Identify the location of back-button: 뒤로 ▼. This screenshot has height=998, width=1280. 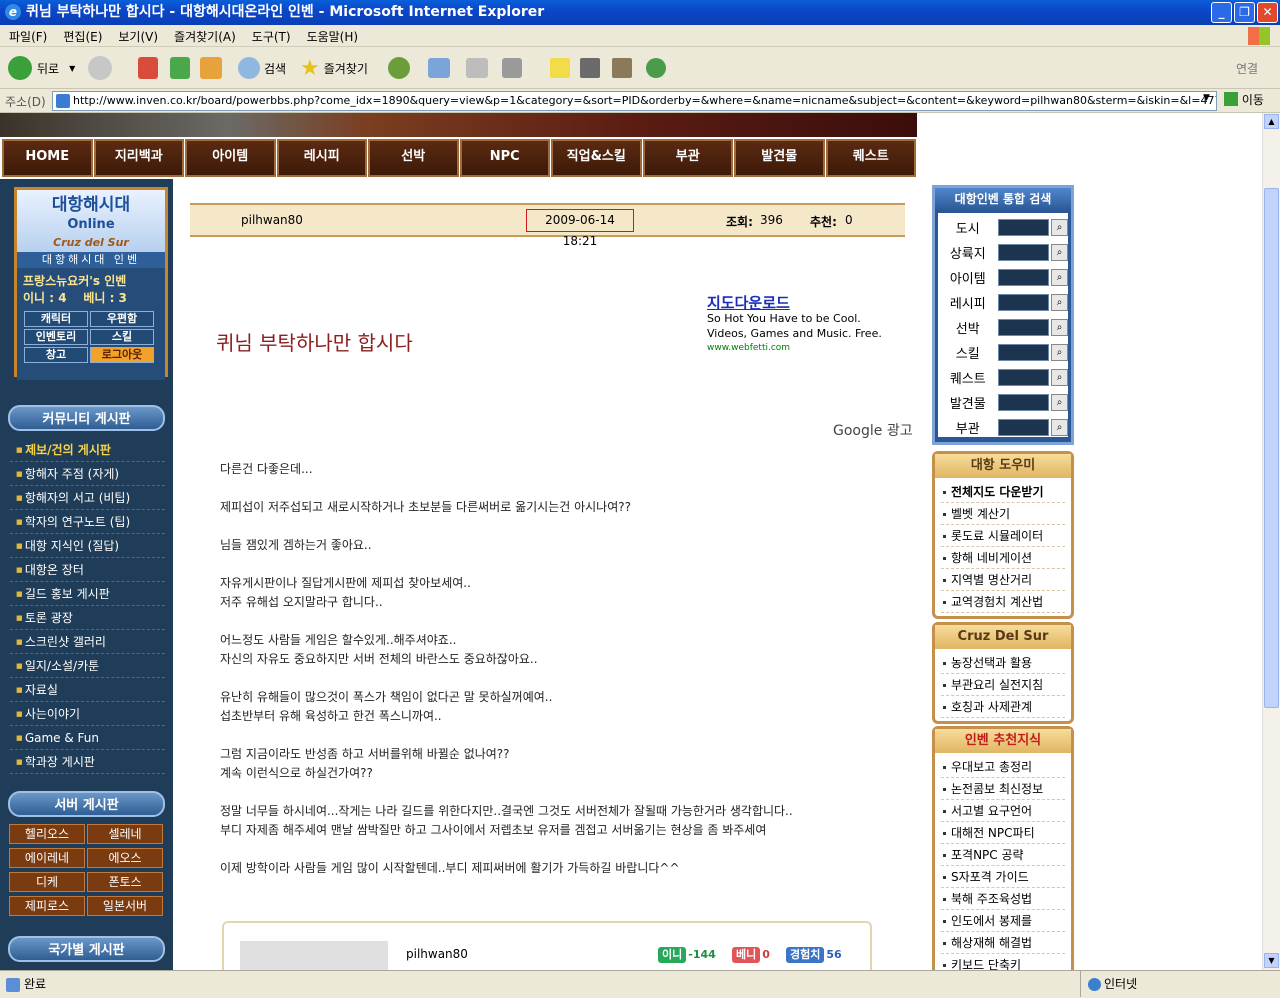
(41, 68).